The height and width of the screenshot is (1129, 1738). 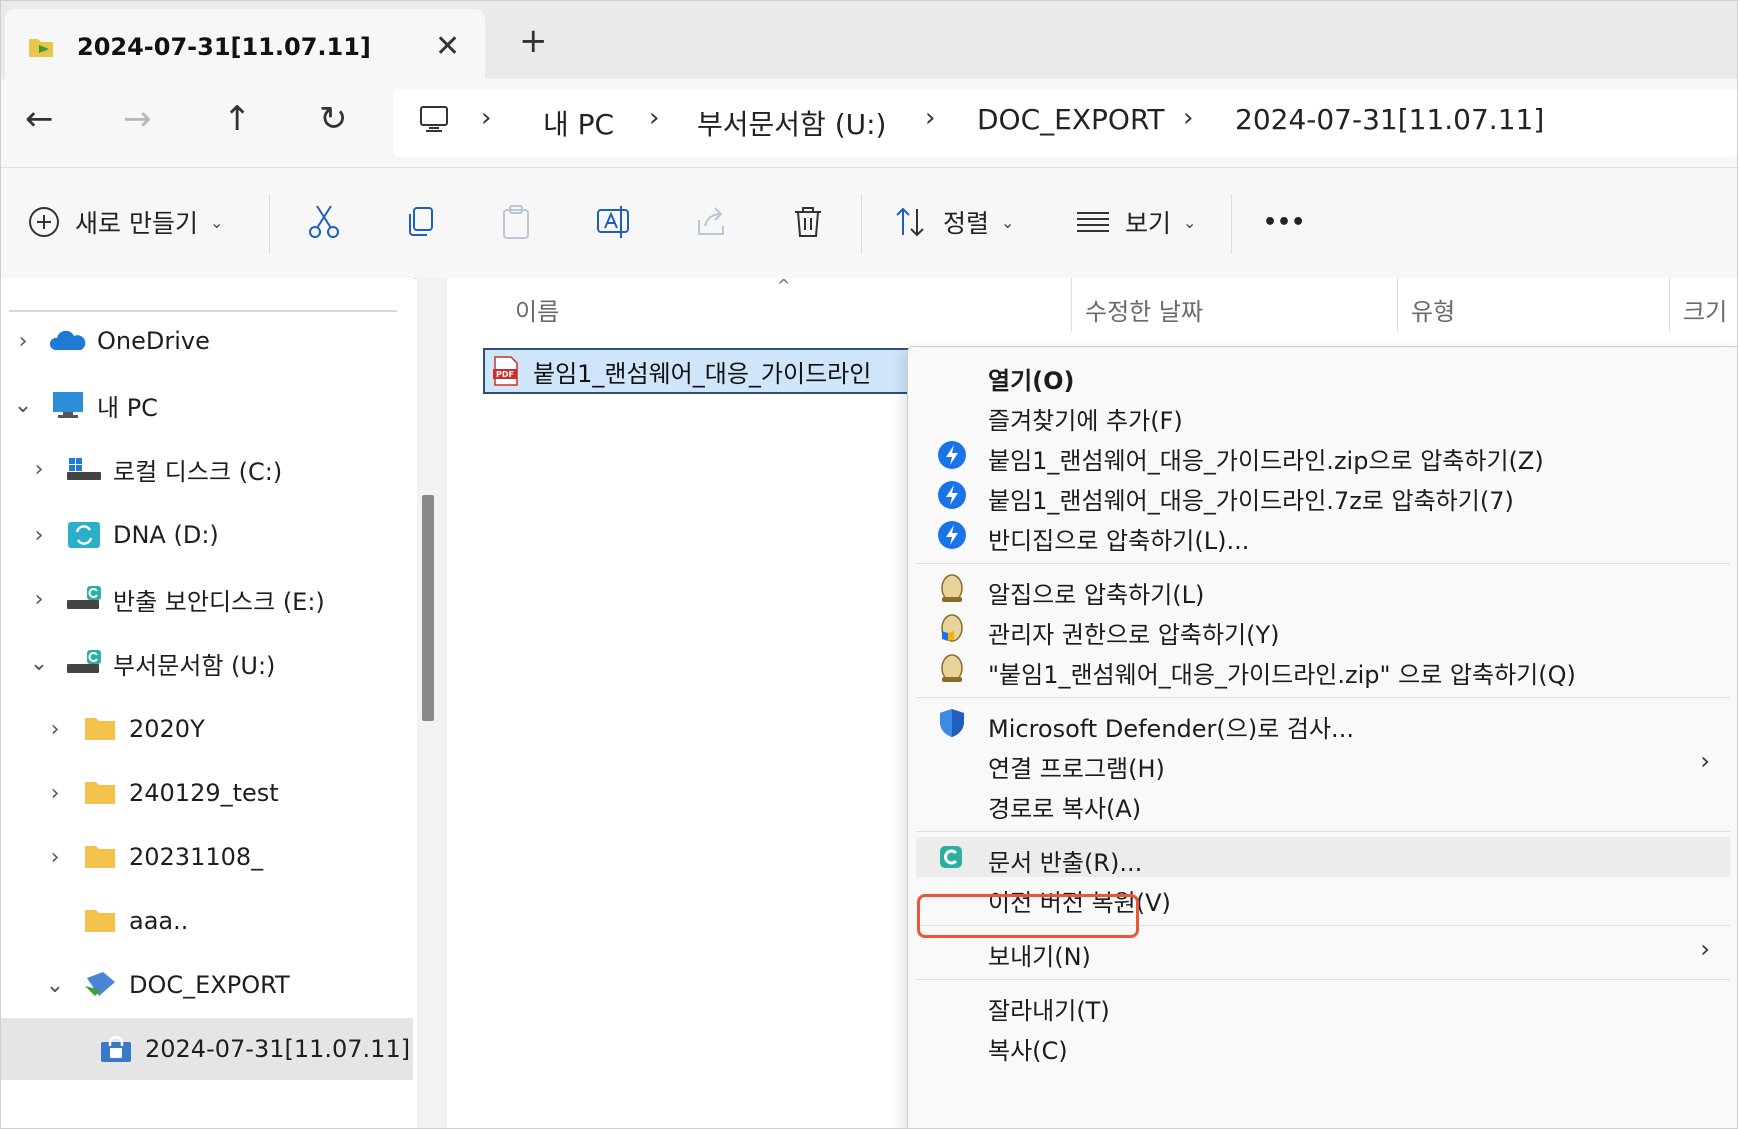 I want to click on tree-item-dna-d: › DNA (D:), so click(x=123, y=535).